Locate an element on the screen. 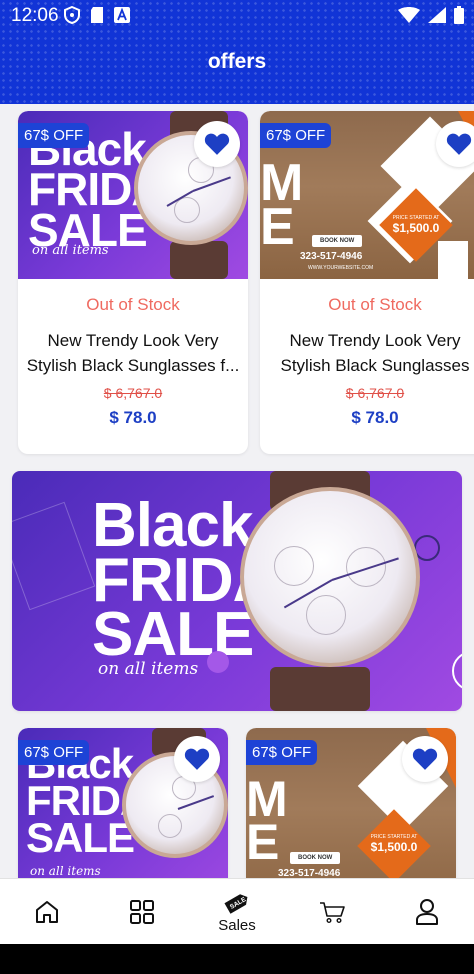  nav-profile is located at coordinates (427, 912).